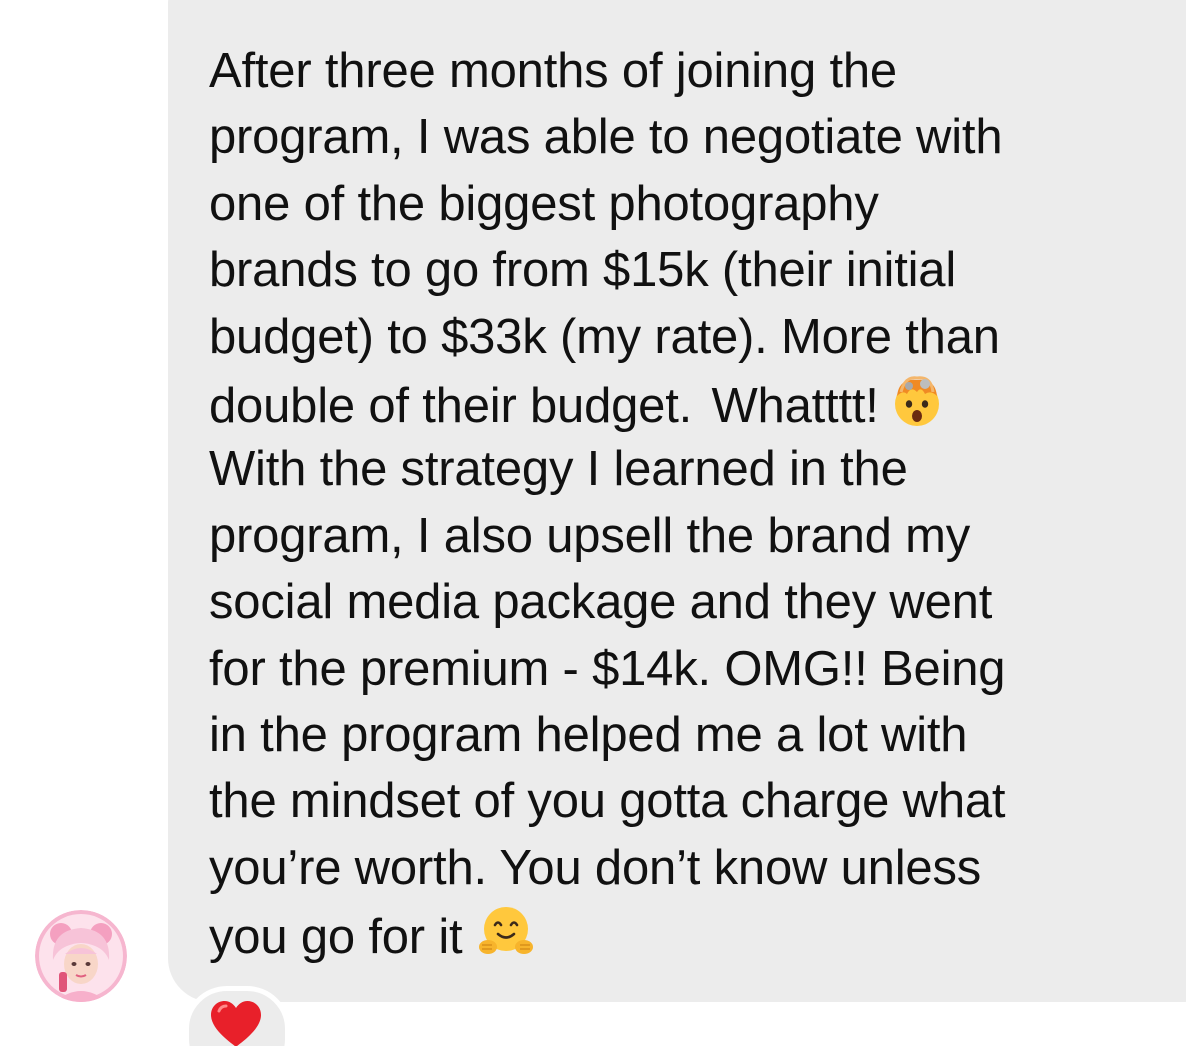  What do you see at coordinates (454, 405) in the screenshot?
I see `highlighted-text: double of their budget.` at bounding box center [454, 405].